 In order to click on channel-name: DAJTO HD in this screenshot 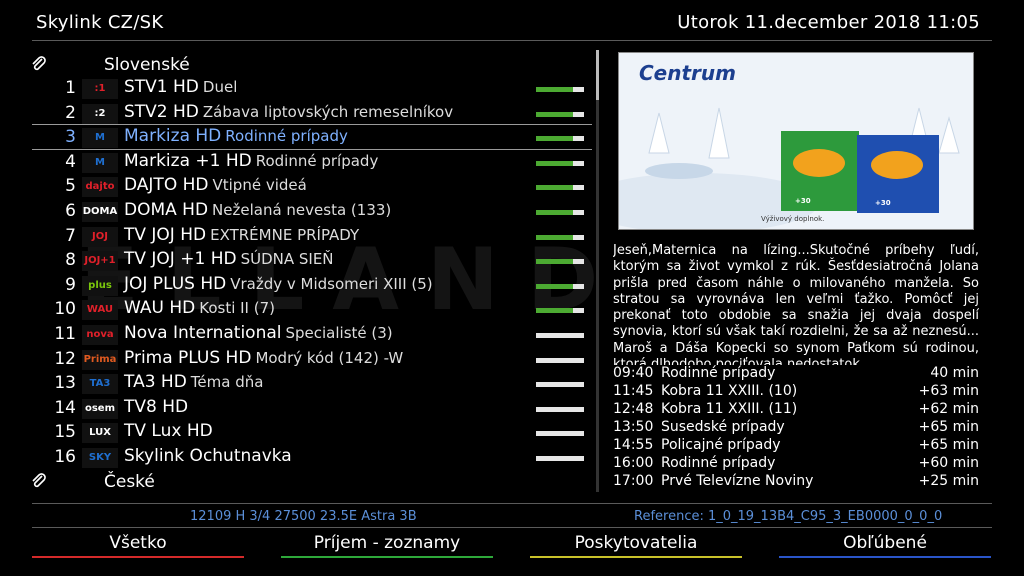, I will do `click(166, 185)`.